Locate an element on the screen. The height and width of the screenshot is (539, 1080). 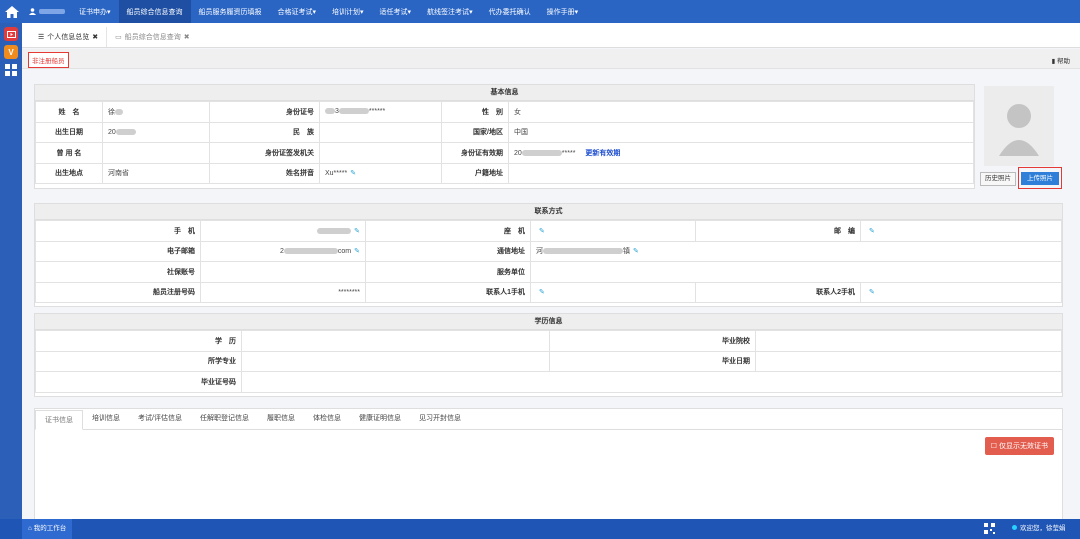
section-title: 学历信息 is located at coordinates (548, 322).